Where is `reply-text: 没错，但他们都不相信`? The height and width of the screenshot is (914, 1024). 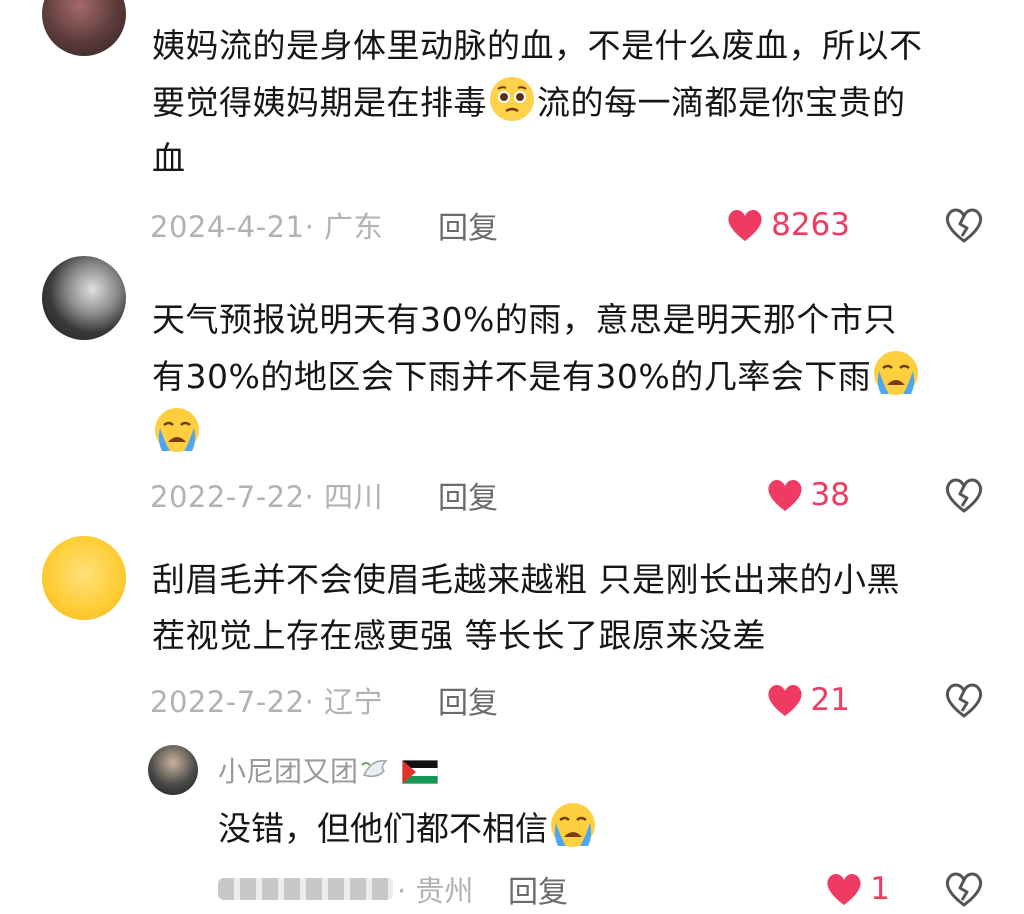
reply-text: 没错，但他们都不相信 is located at coordinates (383, 828).